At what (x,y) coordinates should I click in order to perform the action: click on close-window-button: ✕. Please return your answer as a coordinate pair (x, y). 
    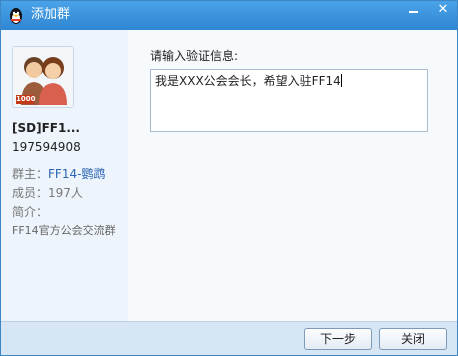
    Looking at the image, I should click on (443, 11).